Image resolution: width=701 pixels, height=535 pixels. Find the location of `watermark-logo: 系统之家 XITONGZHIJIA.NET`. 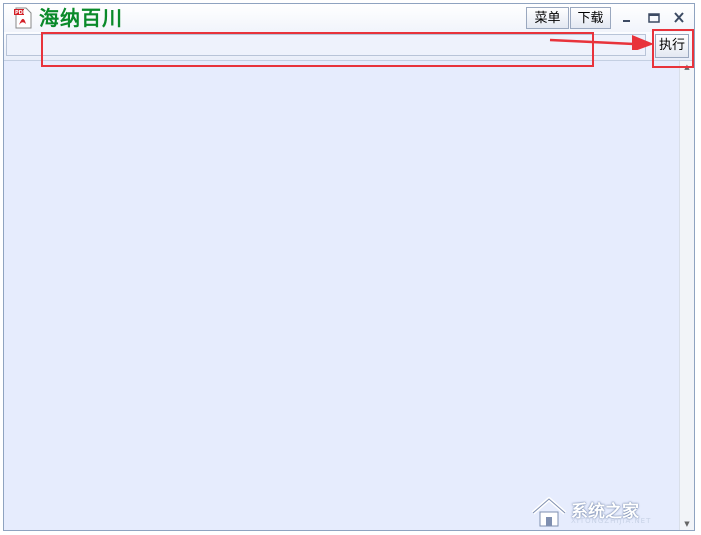

watermark-logo: 系统之家 XITONGZHIJIA.NET is located at coordinates (610, 512).